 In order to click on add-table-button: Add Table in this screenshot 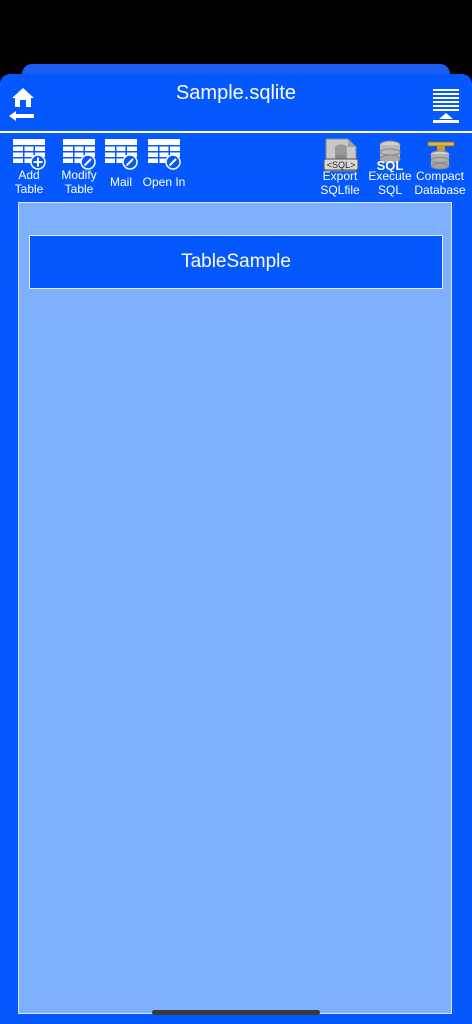, I will do `click(29, 167)`.